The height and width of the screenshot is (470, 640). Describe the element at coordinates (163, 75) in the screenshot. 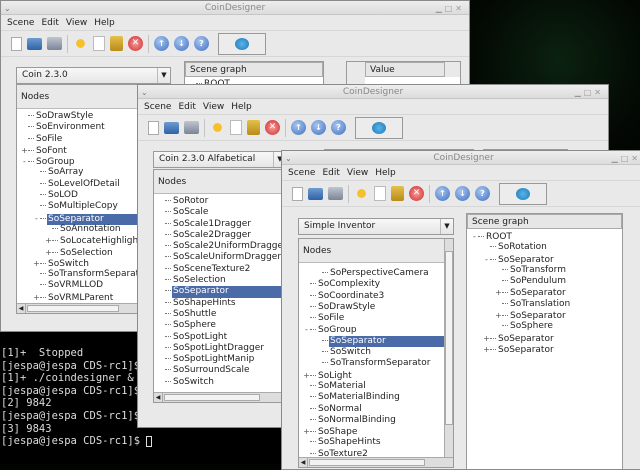

I see `chevron-down-icon: ▼` at that location.